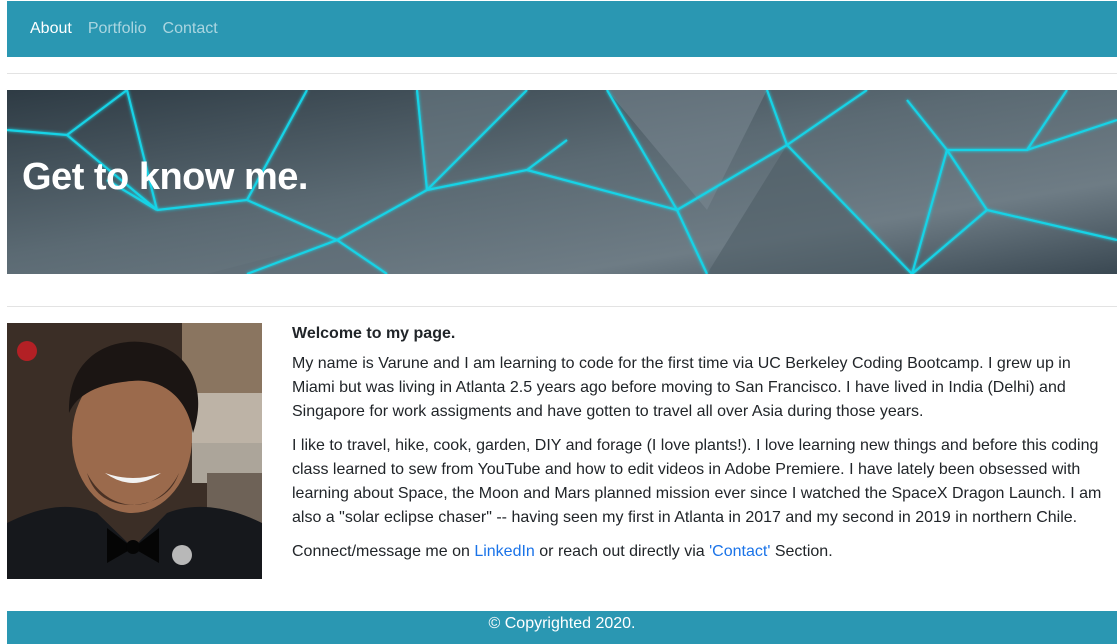  I want to click on nav-link-about: About, so click(51, 29).